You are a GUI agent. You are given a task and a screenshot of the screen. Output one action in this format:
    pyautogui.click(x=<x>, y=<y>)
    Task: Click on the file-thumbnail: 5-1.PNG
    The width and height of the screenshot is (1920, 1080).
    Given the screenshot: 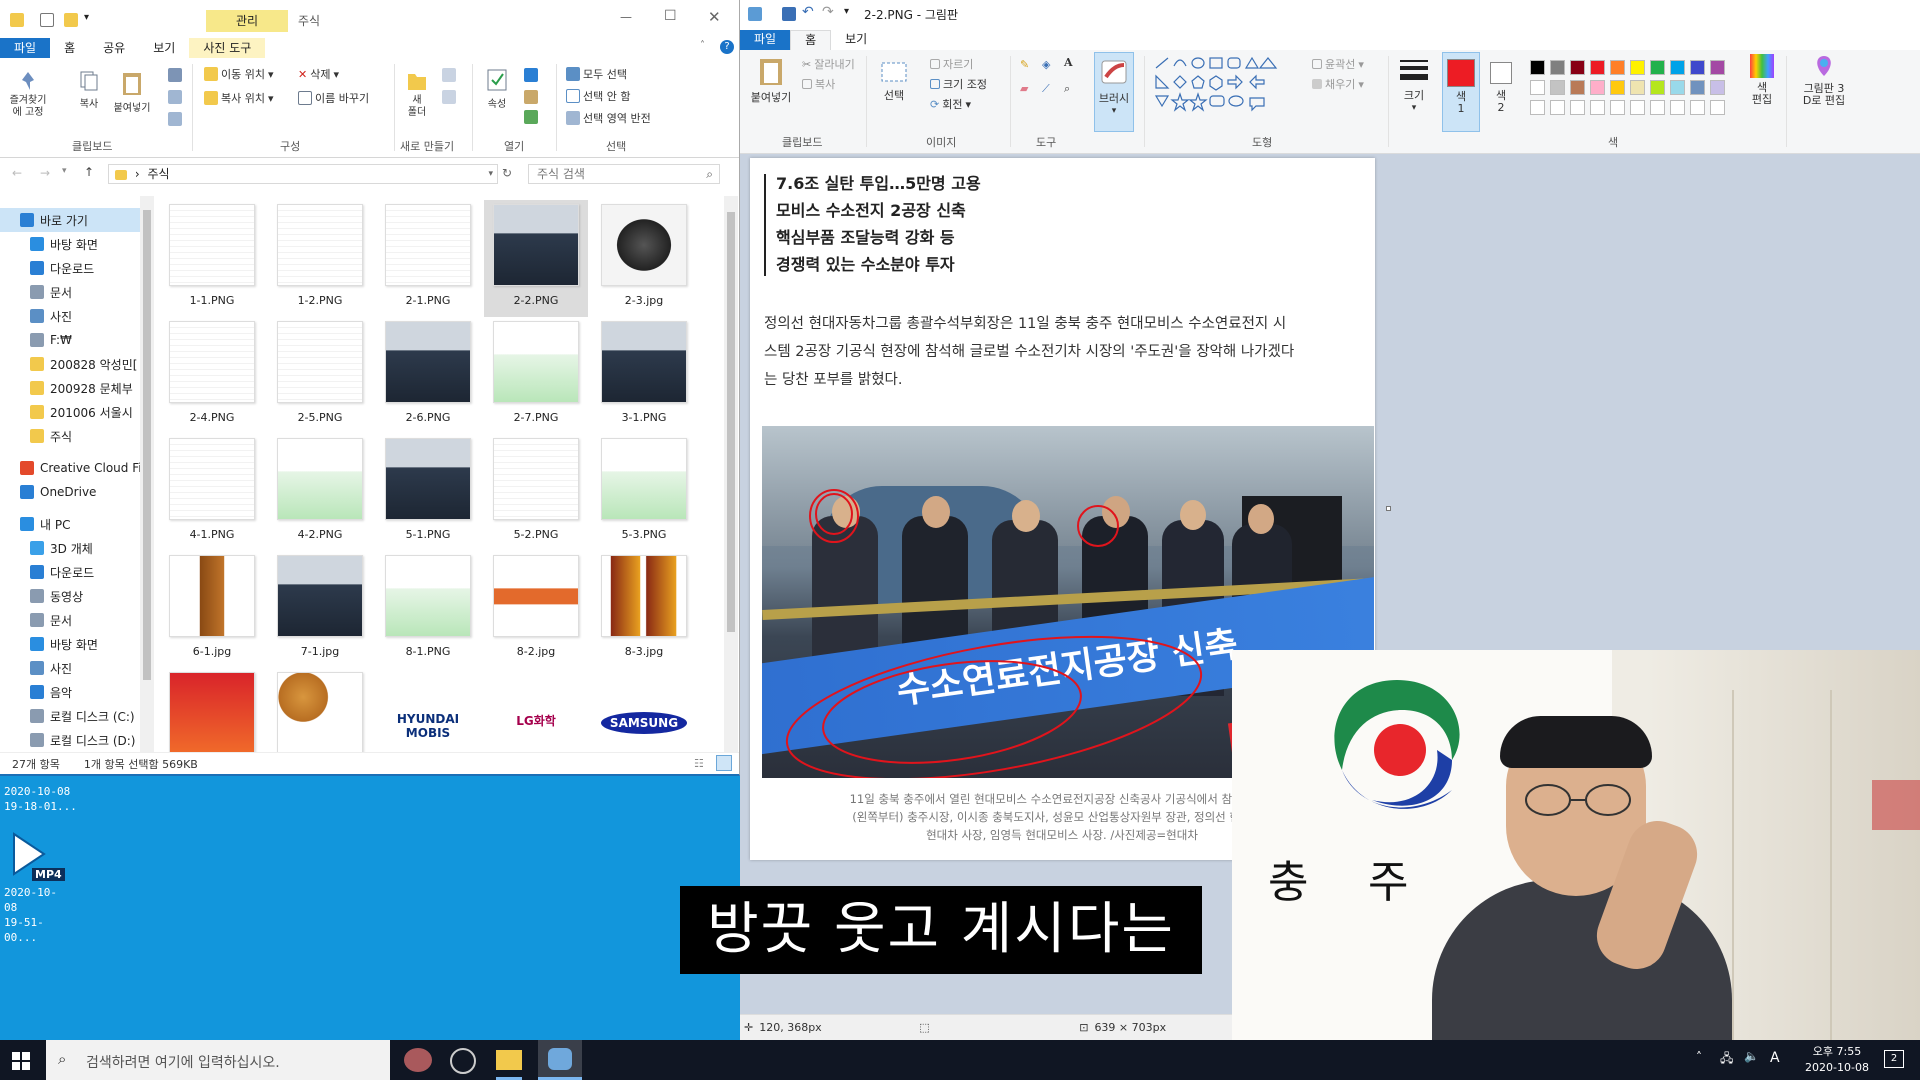 What is the action you would take?
    pyautogui.click(x=428, y=492)
    